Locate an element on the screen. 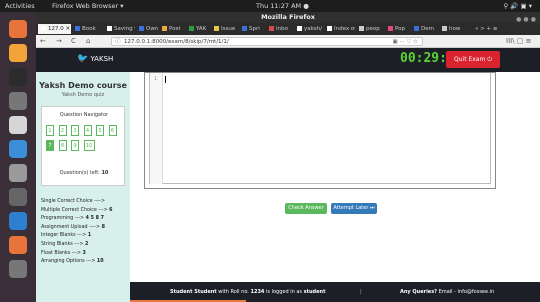 Image resolution: width=540 pixels, height=302 pixels. home-button: ⌂ is located at coordinates (88, 41).